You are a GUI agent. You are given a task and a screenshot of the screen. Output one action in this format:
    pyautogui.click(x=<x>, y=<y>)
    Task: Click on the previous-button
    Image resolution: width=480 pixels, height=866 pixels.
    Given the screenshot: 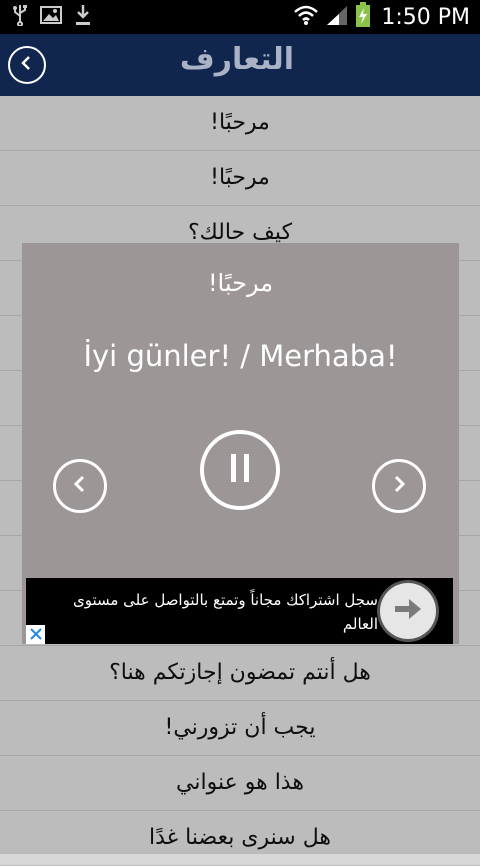 What is the action you would take?
    pyautogui.click(x=80, y=486)
    